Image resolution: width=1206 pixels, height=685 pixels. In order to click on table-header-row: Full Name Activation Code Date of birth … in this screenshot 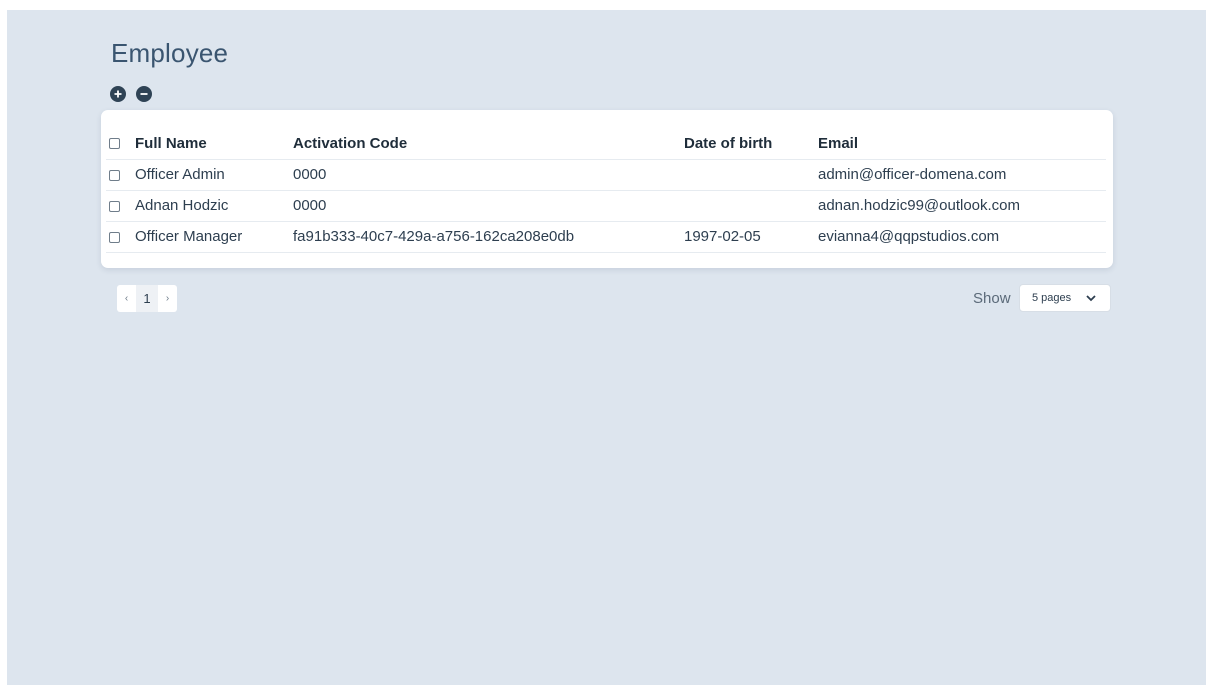, I will do `click(606, 144)`.